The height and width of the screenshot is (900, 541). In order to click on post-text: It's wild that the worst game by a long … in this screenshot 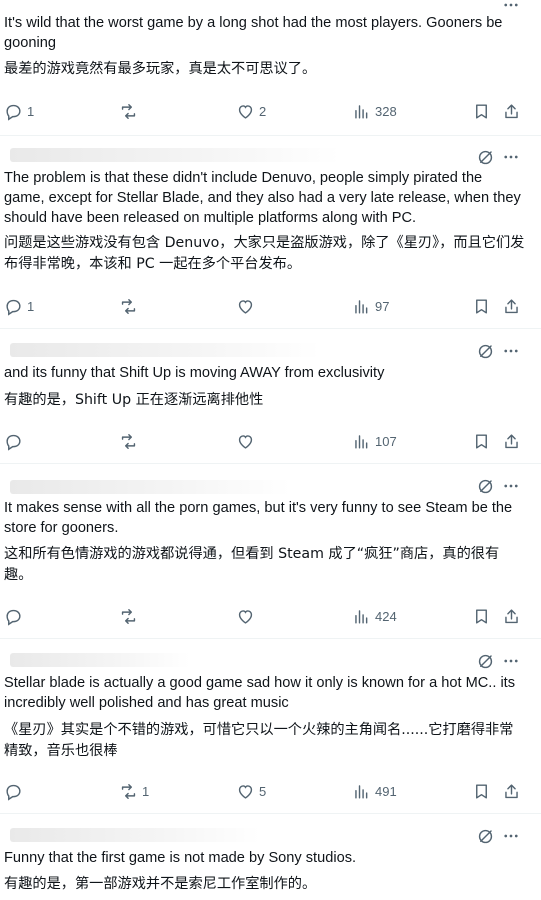, I will do `click(253, 33)`.